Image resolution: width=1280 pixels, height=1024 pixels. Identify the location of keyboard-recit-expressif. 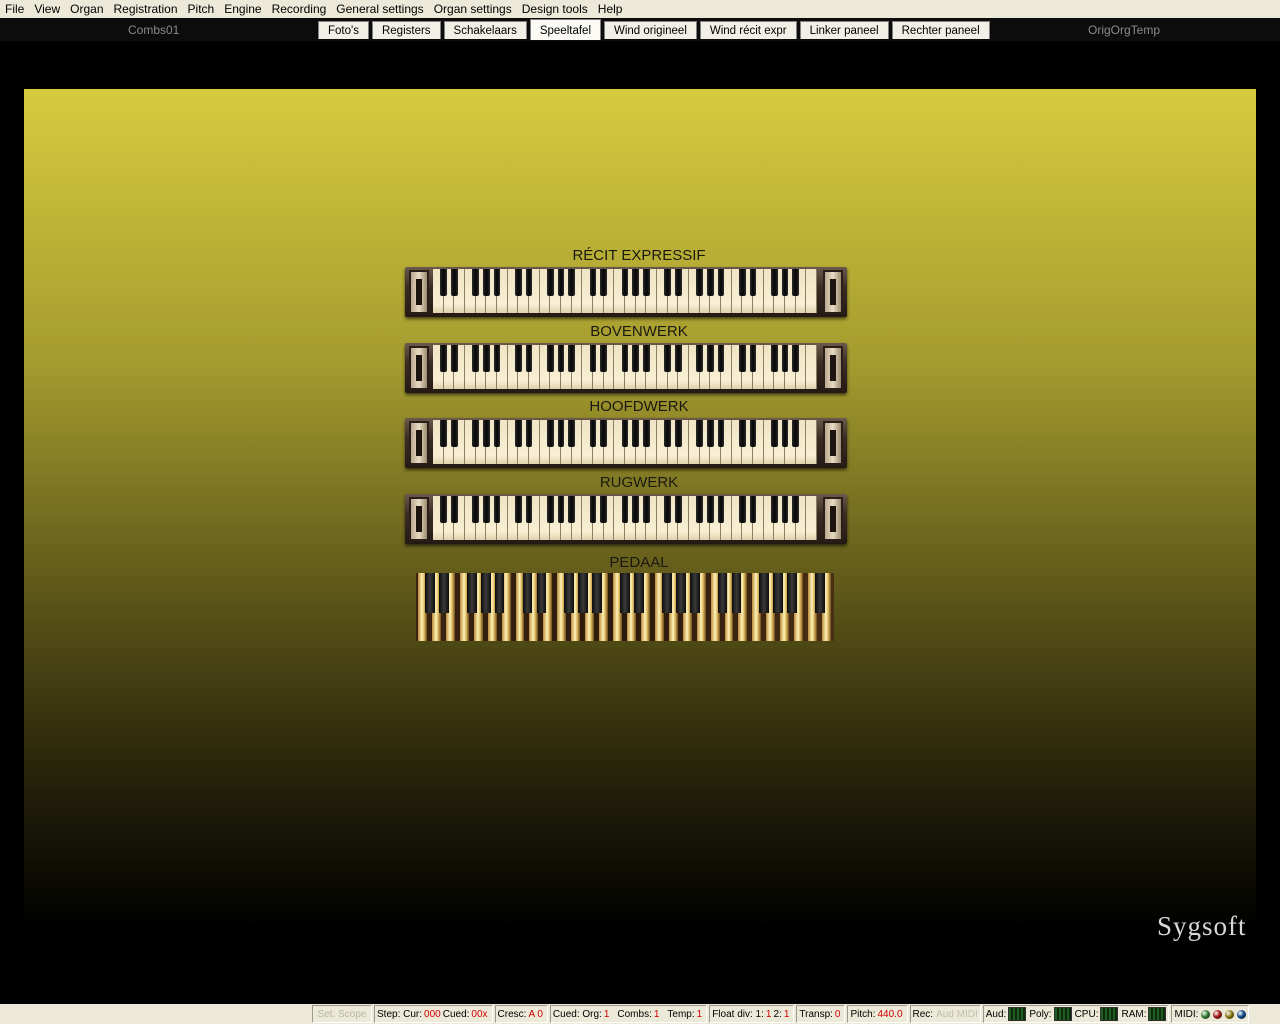
(625, 291).